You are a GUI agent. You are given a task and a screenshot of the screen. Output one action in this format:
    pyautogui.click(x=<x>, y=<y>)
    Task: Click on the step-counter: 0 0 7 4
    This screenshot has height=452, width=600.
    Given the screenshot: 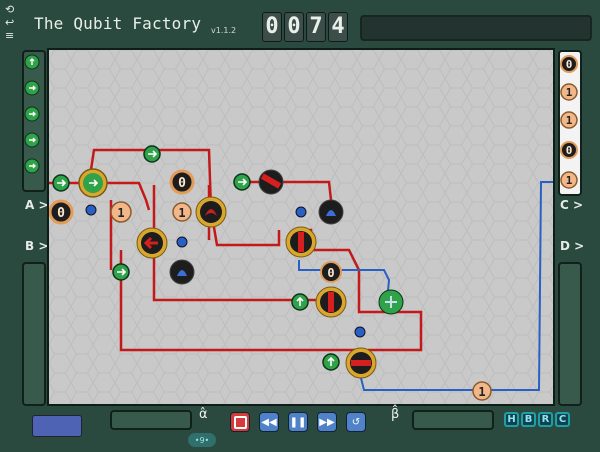 What is the action you would take?
    pyautogui.click(x=305, y=27)
    